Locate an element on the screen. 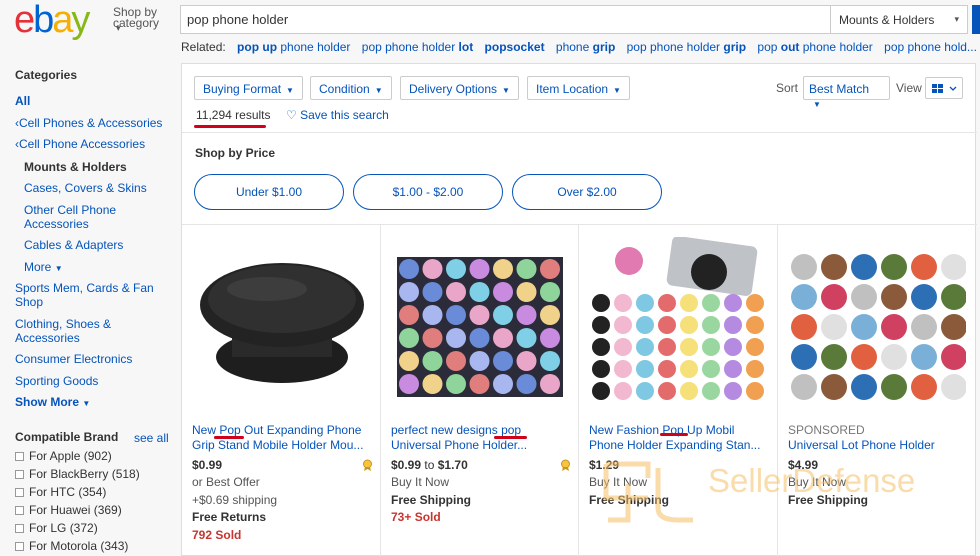 The width and height of the screenshot is (980, 556). category-label: Cell Phone Accessories is located at coordinates (82, 144).